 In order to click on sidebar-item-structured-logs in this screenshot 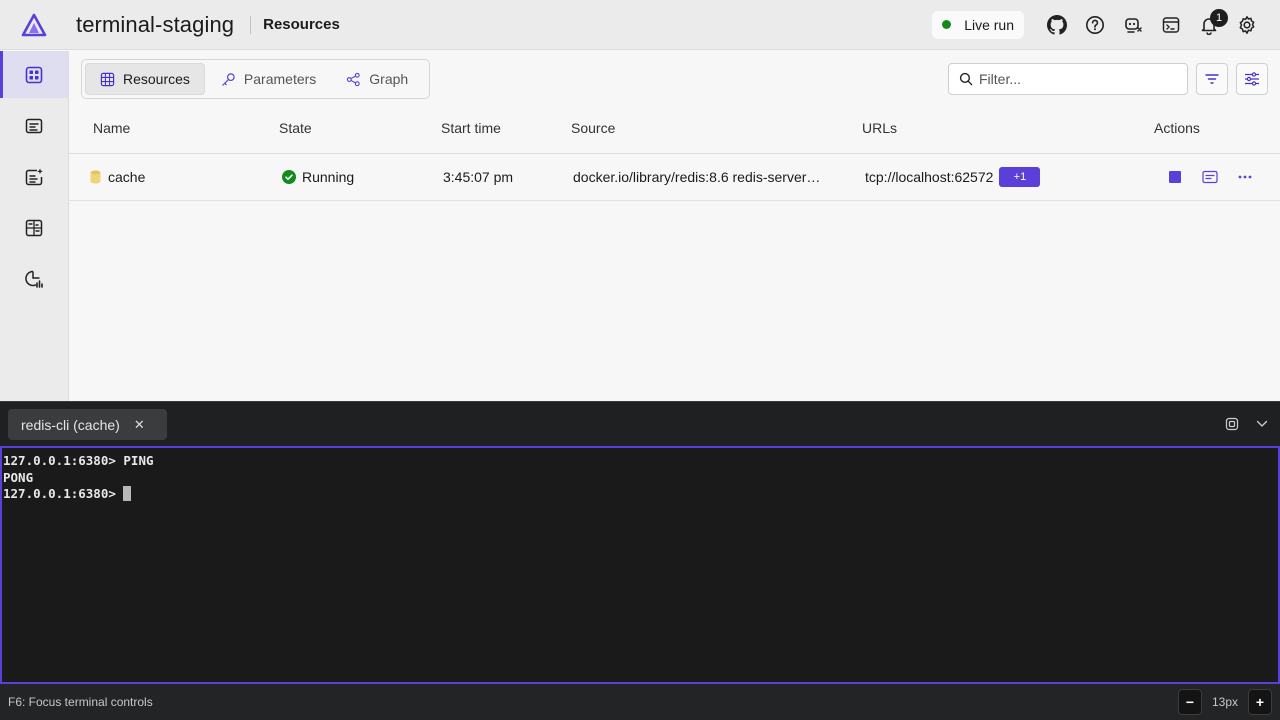, I will do `click(34, 176)`.